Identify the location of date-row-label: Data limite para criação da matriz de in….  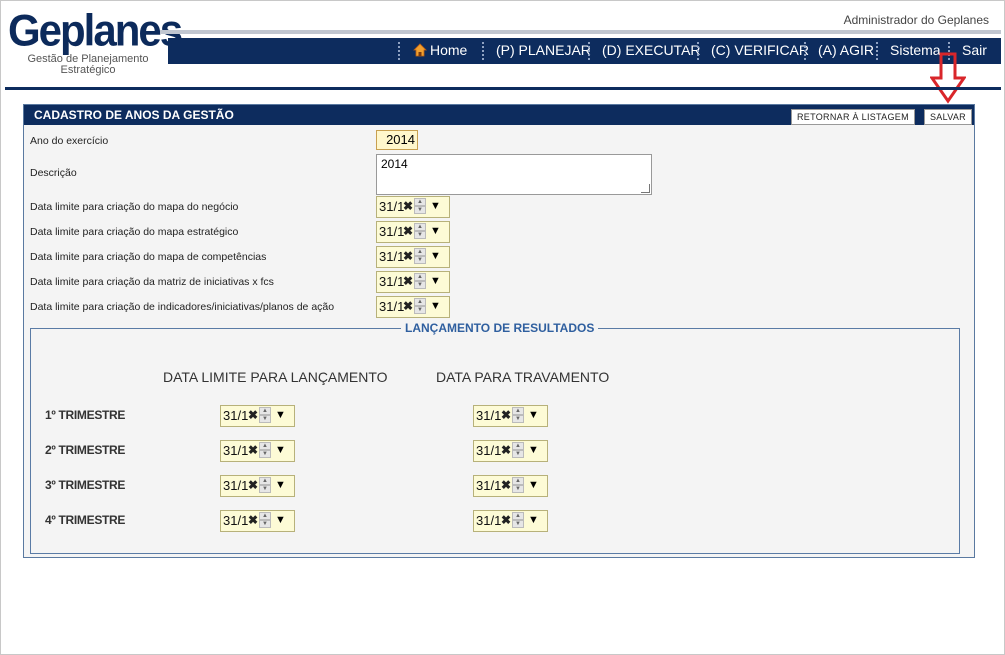
(152, 282).